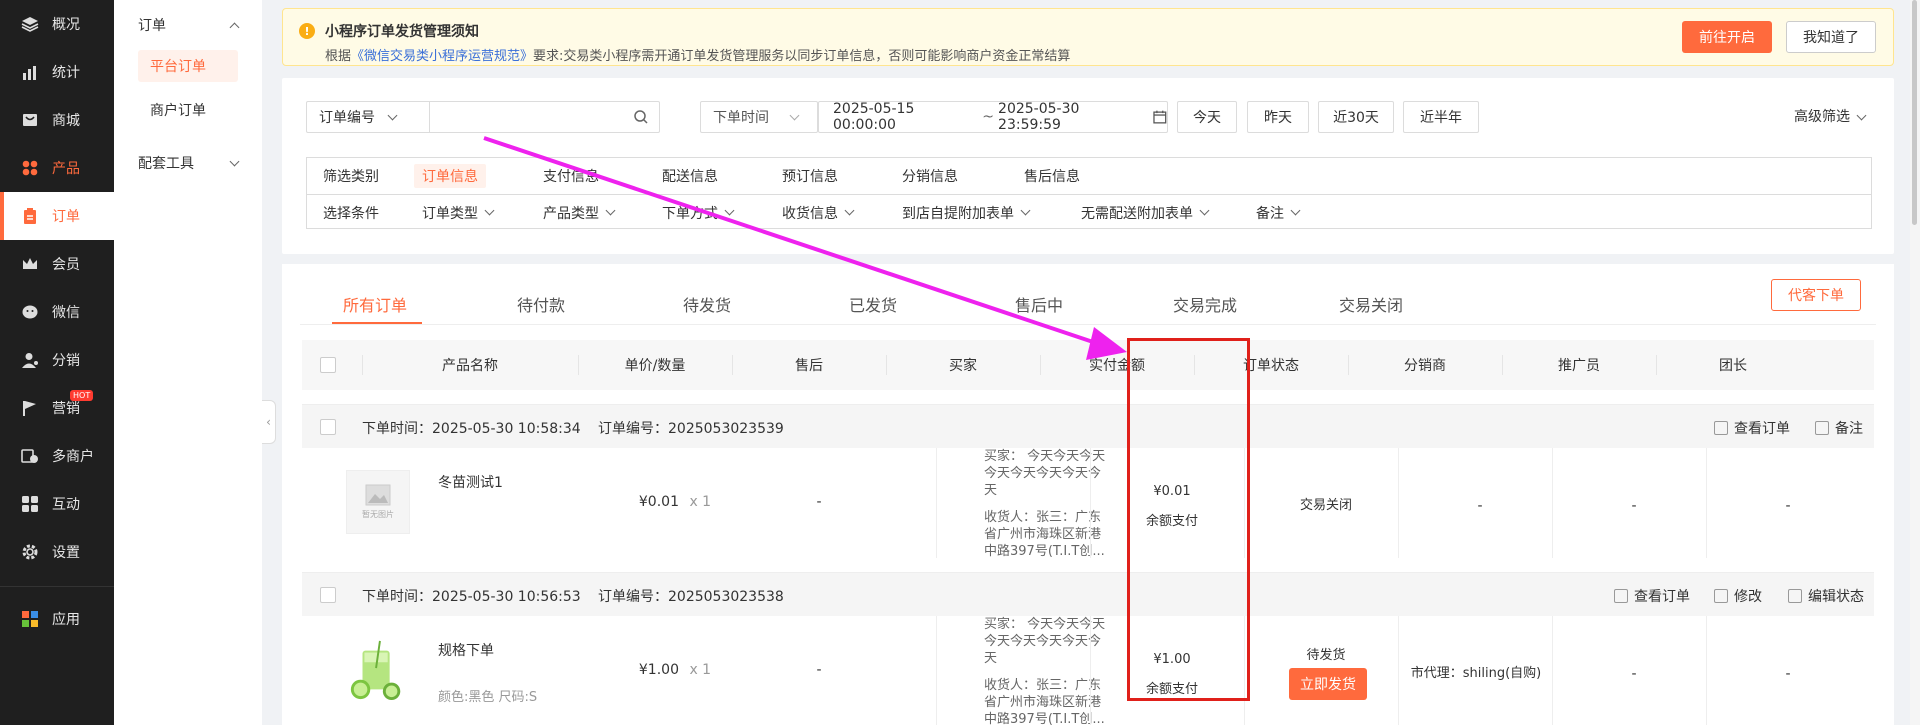  I want to click on quick-yesterday-button: 昨天, so click(1278, 117).